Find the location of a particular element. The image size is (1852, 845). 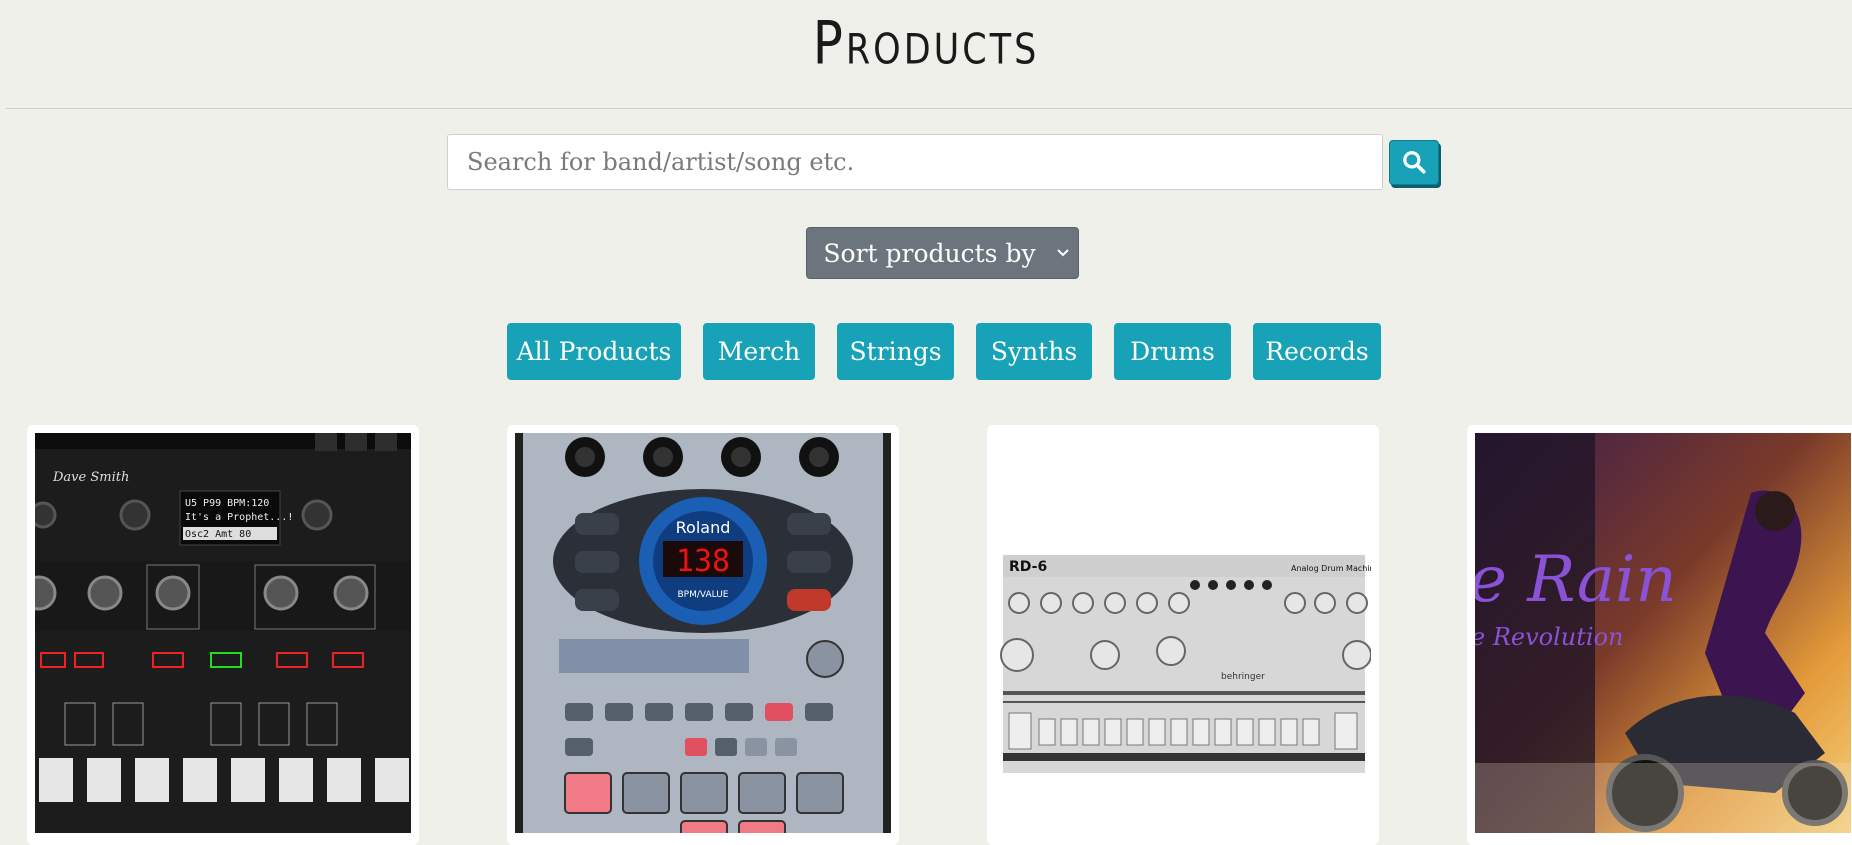

product-card: RD-6 Analog Drum Machine behringer is located at coordinates (1183, 635).